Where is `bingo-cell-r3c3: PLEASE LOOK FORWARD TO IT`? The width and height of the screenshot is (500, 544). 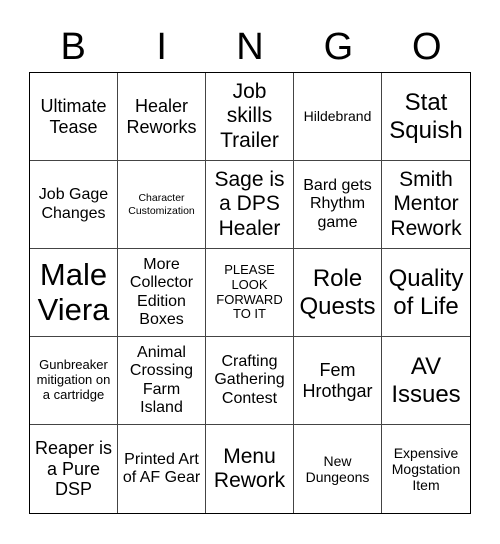 bingo-cell-r3c3: PLEASE LOOK FORWARD TO IT is located at coordinates (250, 293).